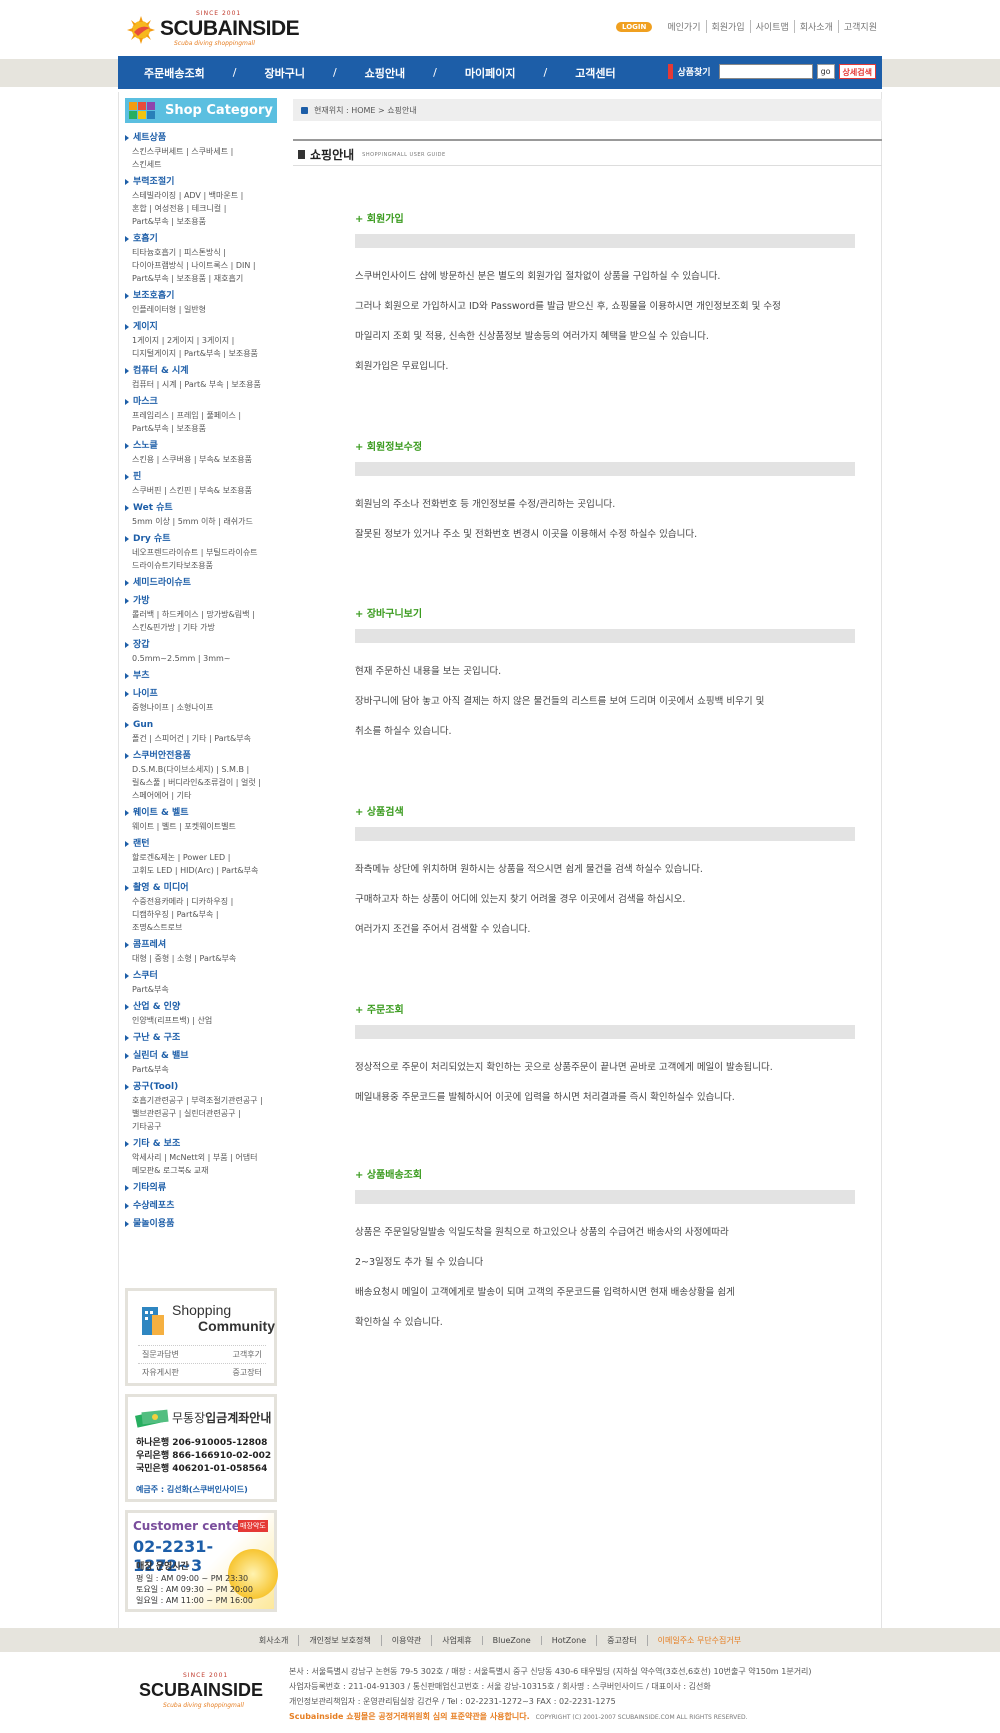  Describe the element at coordinates (511, 1640) in the screenshot. I see `footer-link: BlueZone` at that location.